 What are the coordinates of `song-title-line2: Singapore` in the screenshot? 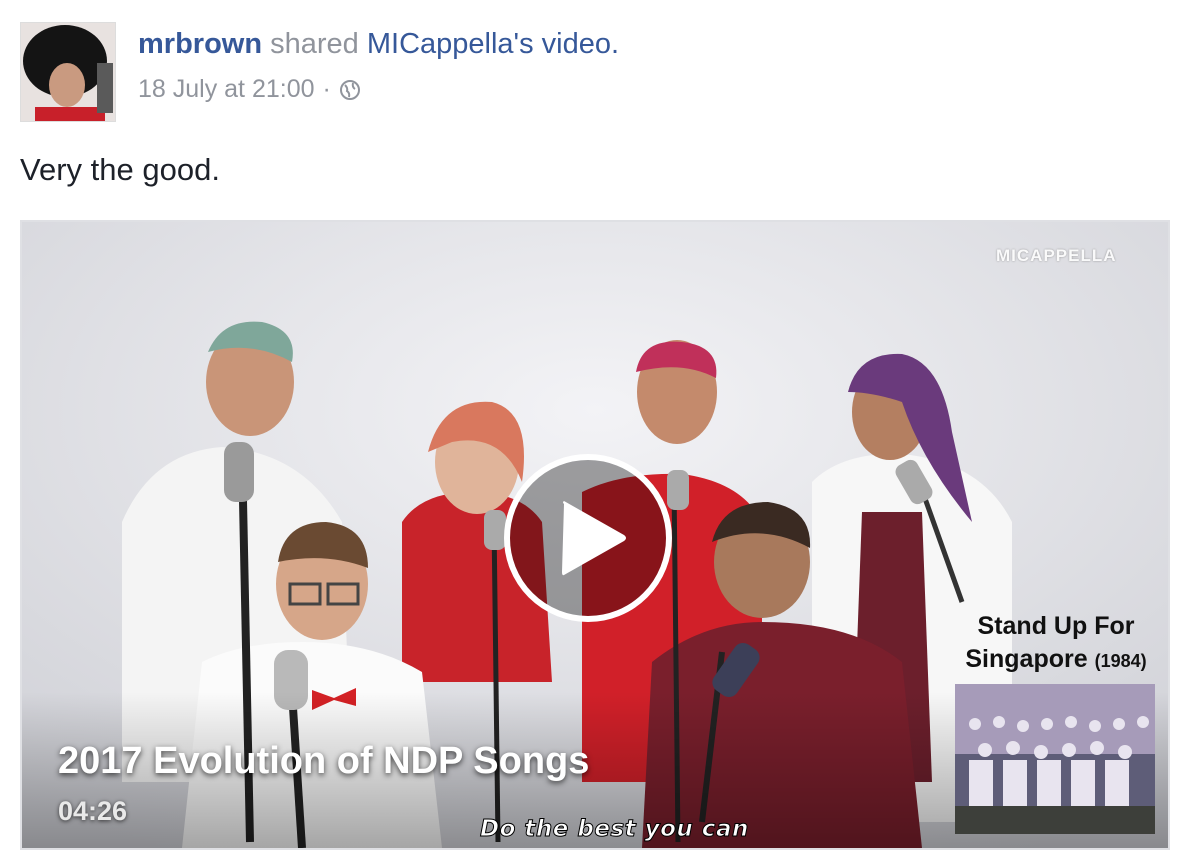 It's located at (1026, 659).